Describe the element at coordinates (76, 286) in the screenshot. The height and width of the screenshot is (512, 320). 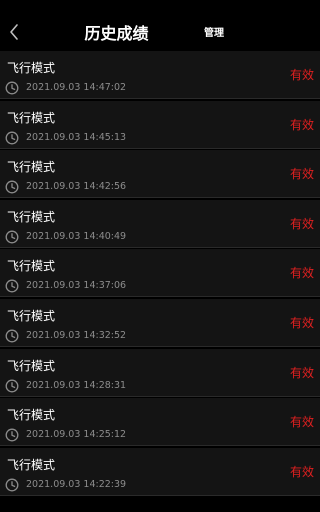
I see `record-time: 2021.09.03 14:37:06` at that location.